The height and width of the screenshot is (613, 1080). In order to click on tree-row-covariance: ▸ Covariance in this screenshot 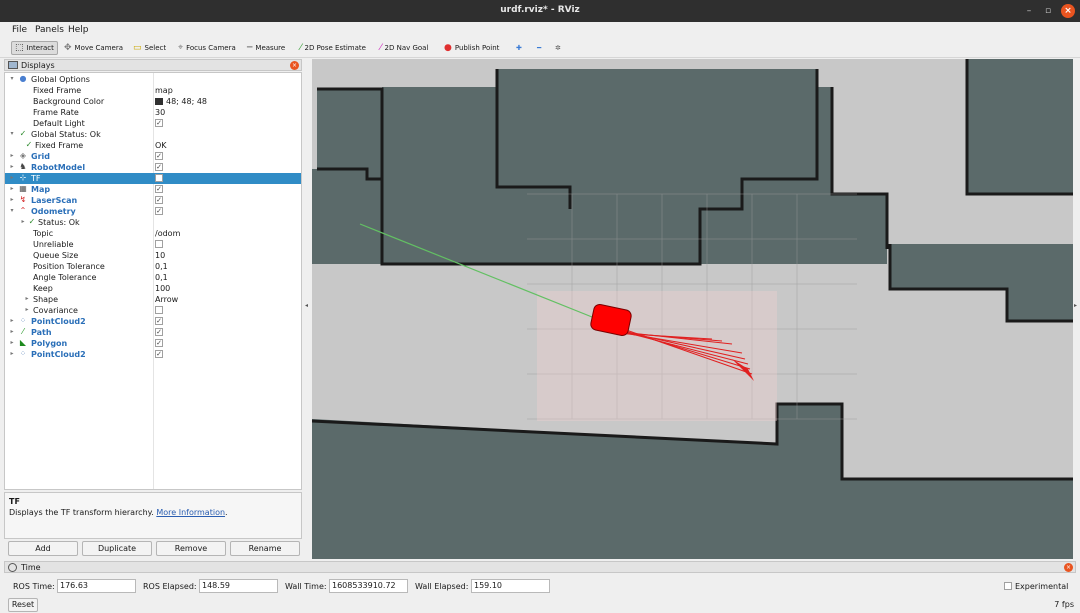, I will do `click(153, 310)`.